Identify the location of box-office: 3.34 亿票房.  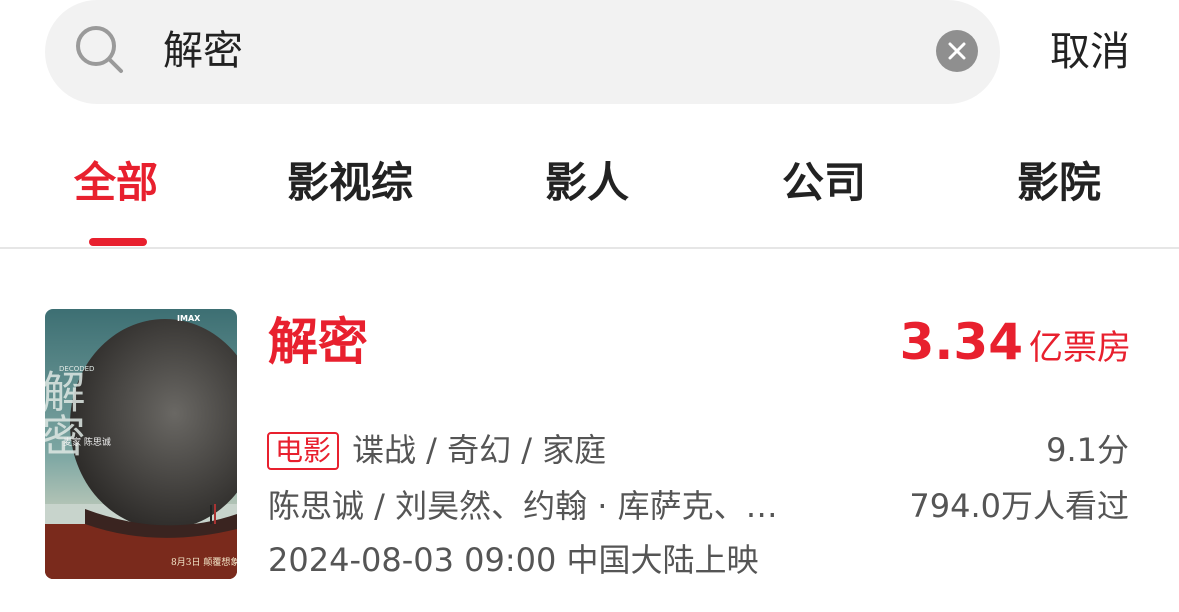
(1015, 345).